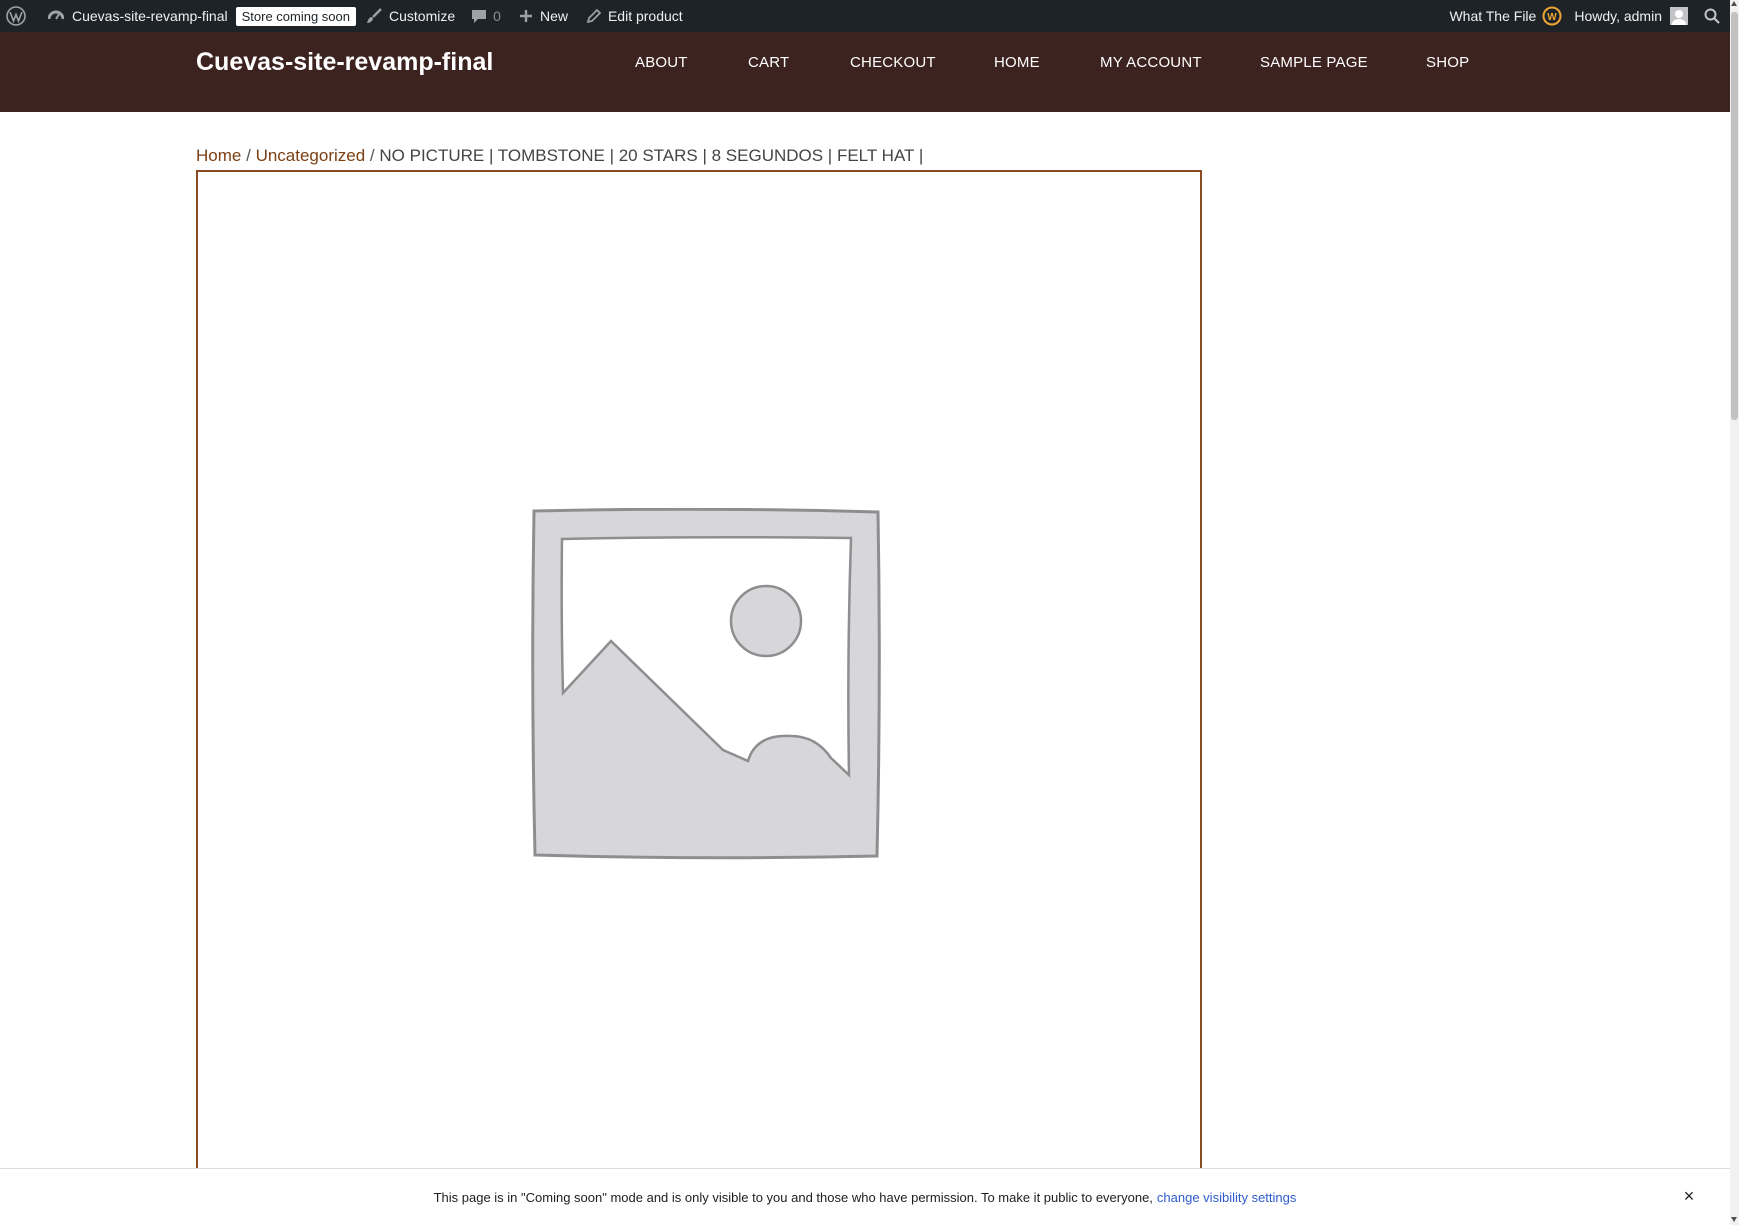  What do you see at coordinates (479, 16) in the screenshot?
I see `comment-icon` at bounding box center [479, 16].